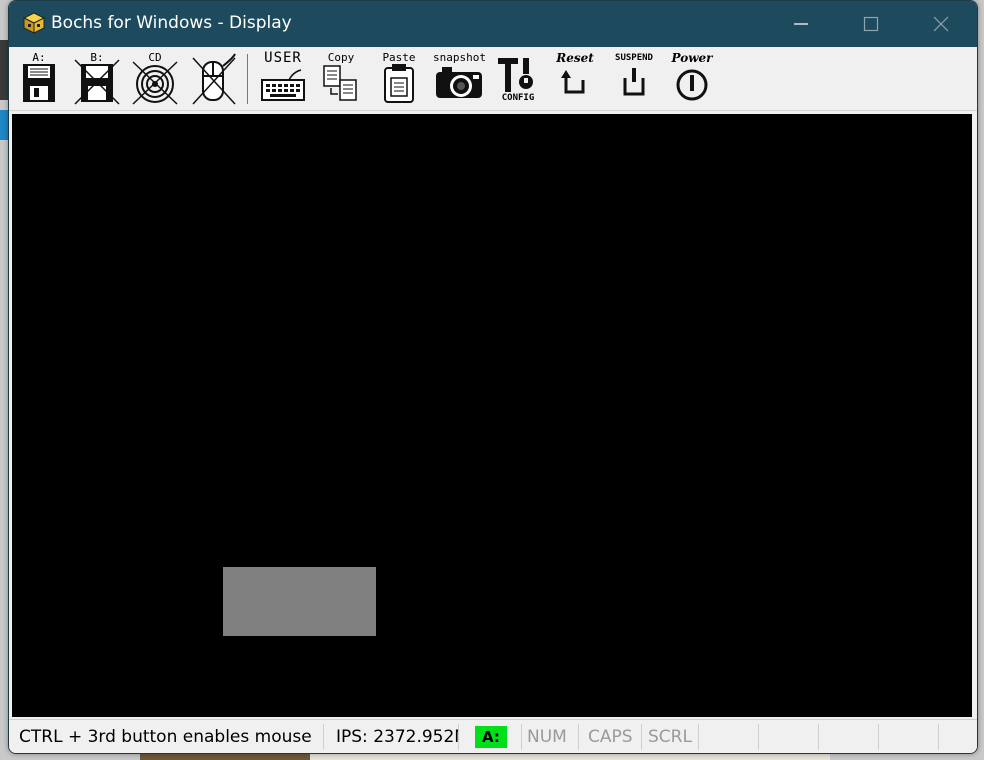  I want to click on title-bar: Bochs for Windows - Display, so click(493, 24).